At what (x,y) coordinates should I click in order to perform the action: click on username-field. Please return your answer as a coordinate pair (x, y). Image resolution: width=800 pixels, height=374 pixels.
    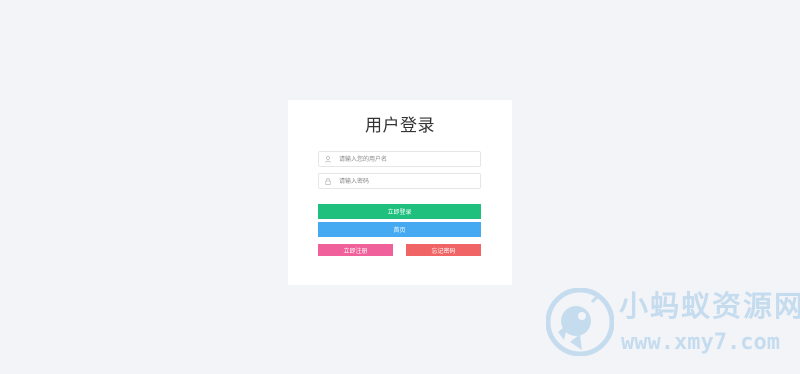
    Looking at the image, I should click on (399, 159).